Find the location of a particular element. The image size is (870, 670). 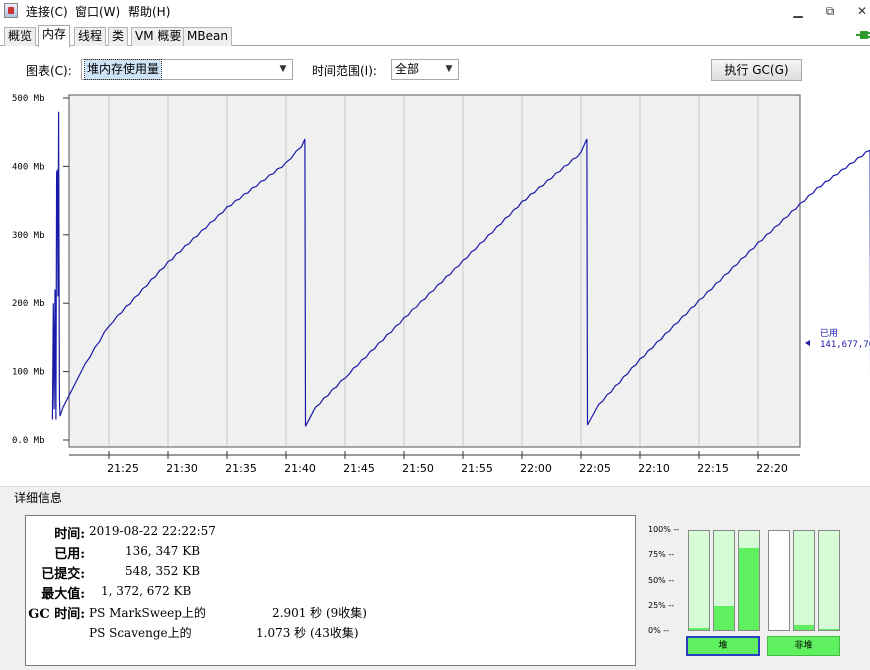

legend-marker-icon is located at coordinates (807, 343).